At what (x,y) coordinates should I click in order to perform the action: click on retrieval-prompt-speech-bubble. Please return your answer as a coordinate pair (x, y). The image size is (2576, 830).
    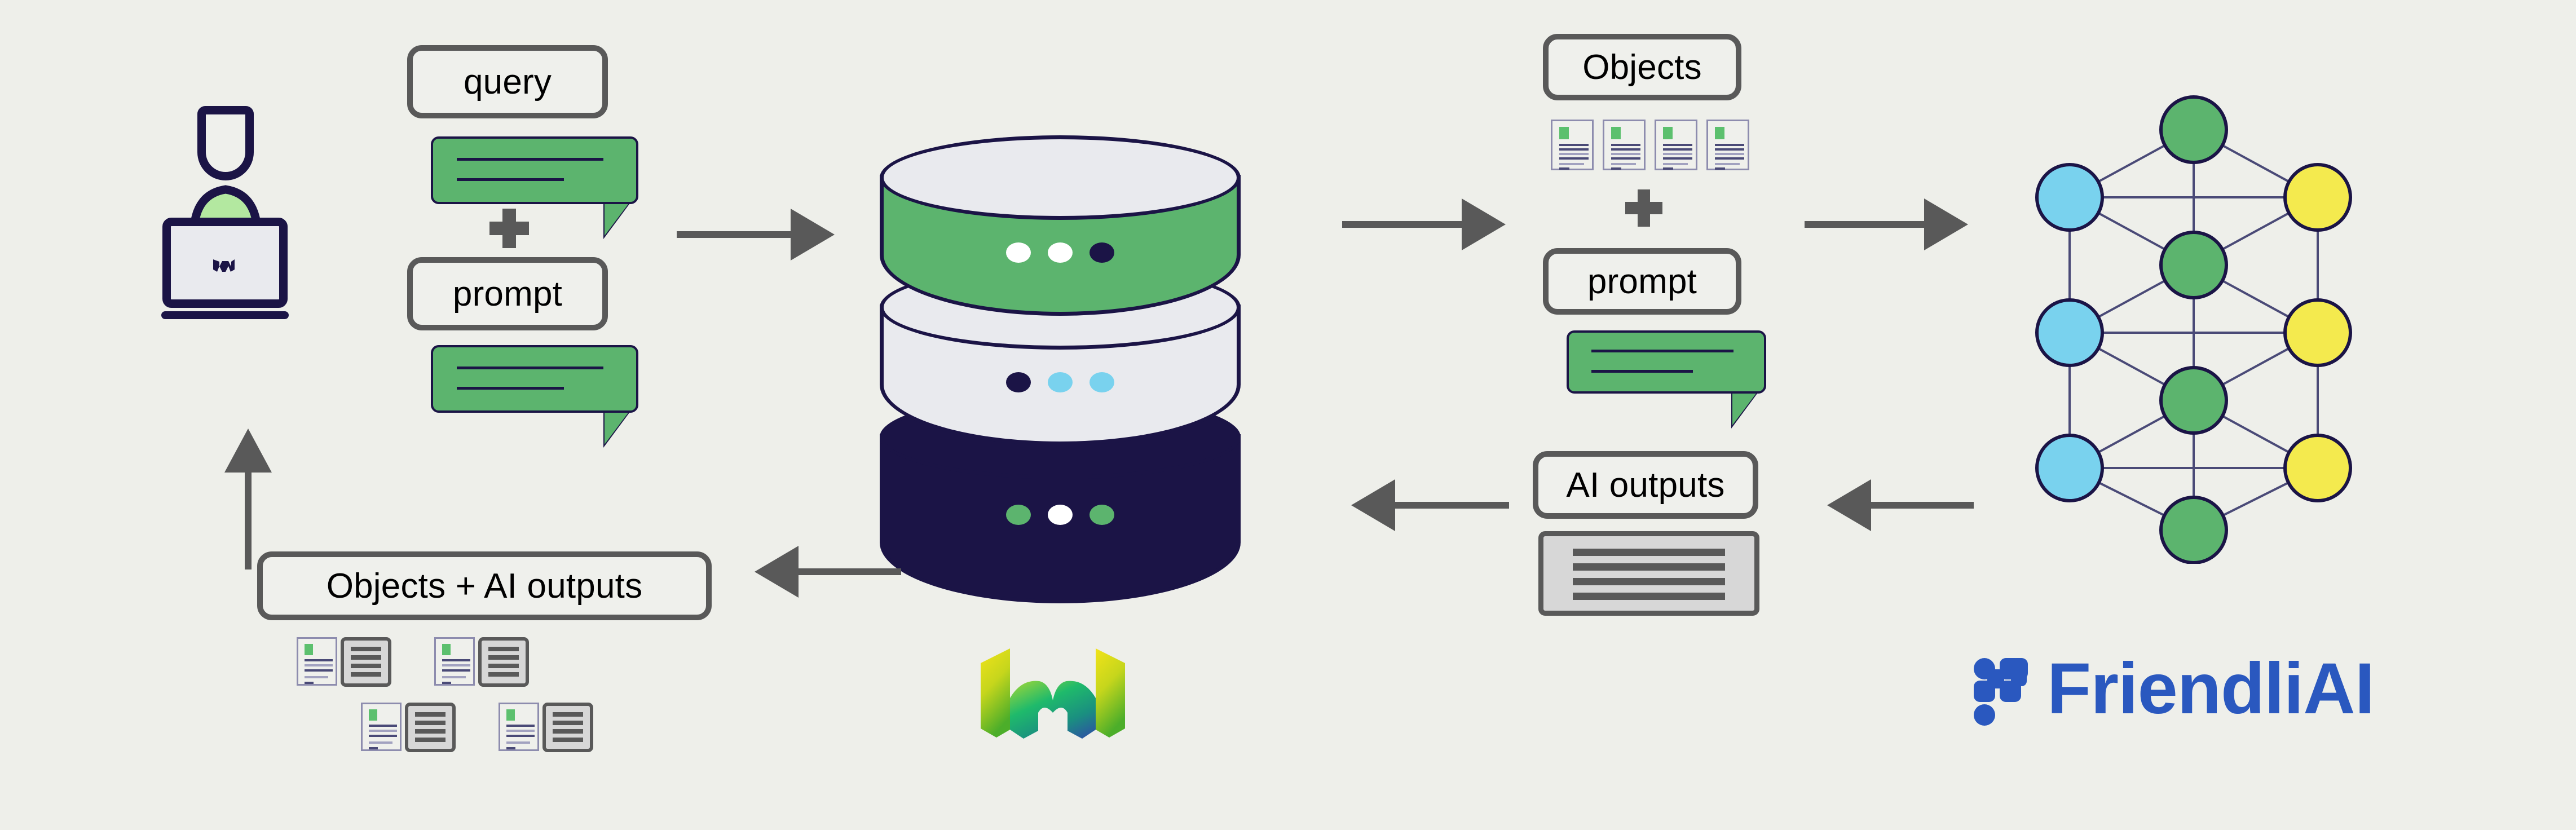
    Looking at the image, I should click on (1666, 379).